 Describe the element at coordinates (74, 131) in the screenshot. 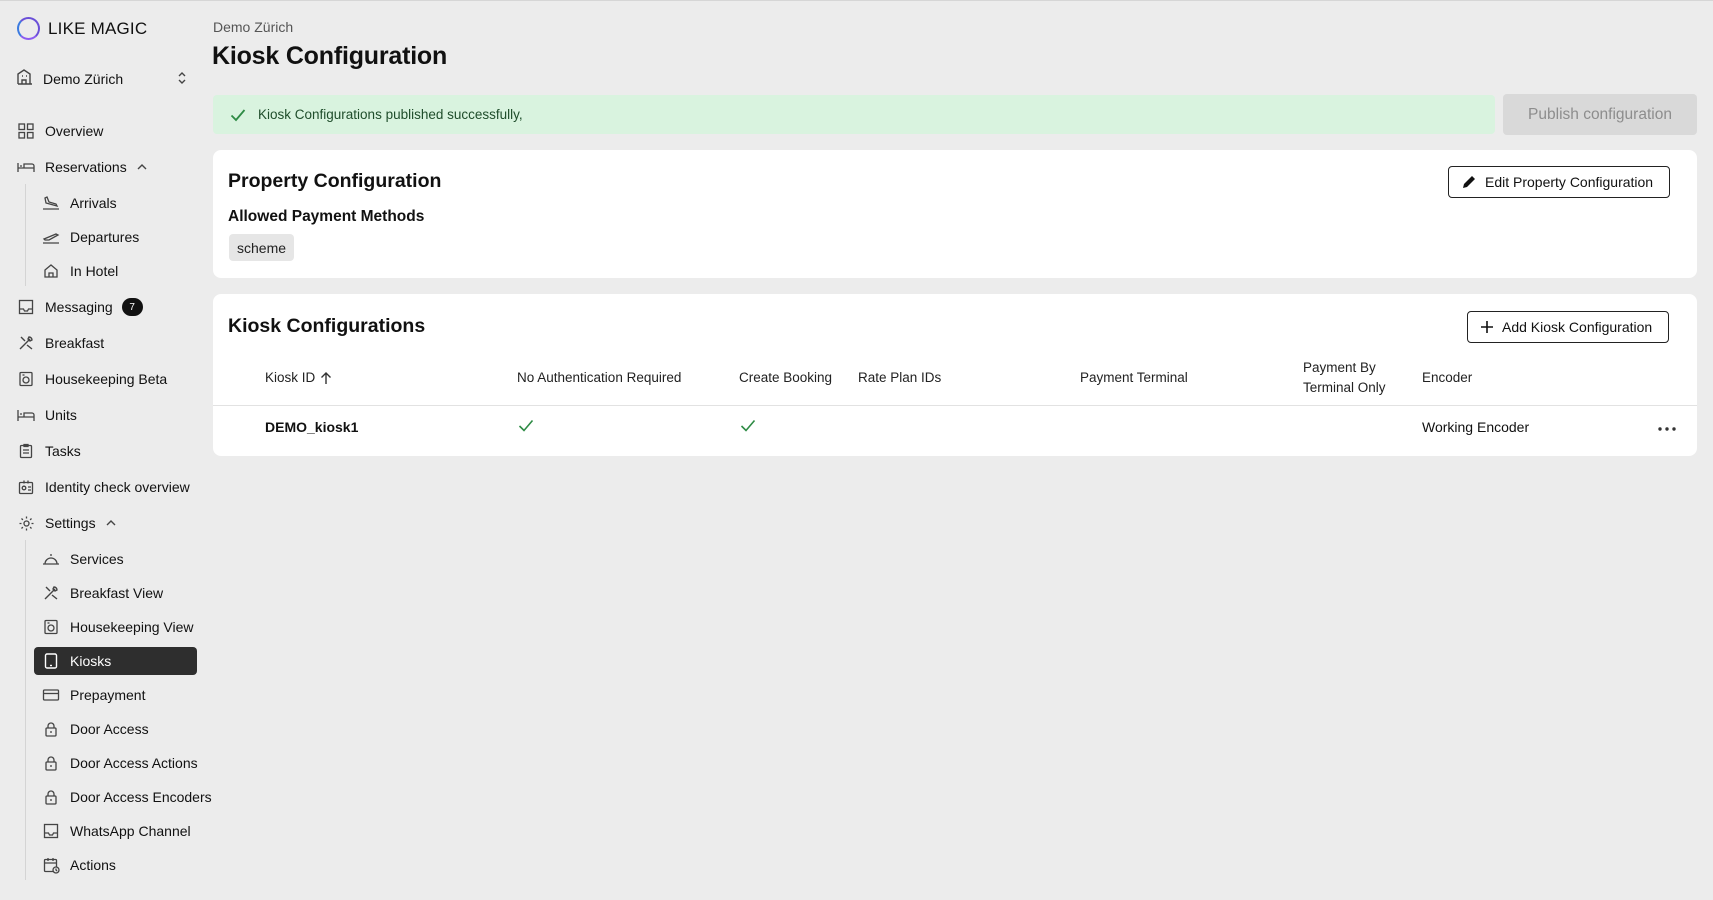

I see `sidebar-item-label: Overview` at that location.